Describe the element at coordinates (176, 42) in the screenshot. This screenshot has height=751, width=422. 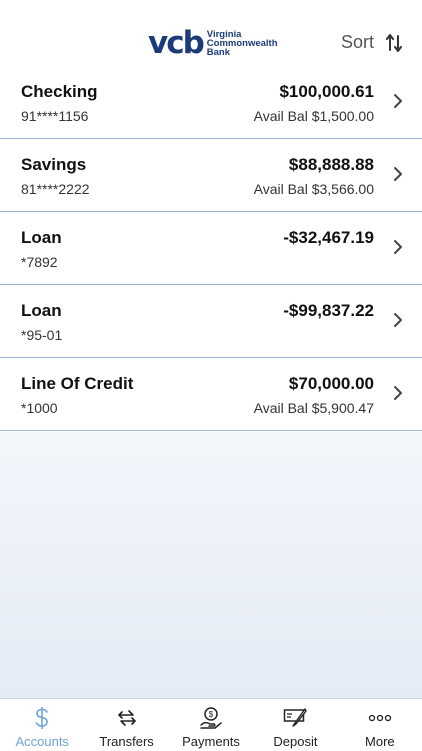
I see `logo-mark: vcb` at that location.